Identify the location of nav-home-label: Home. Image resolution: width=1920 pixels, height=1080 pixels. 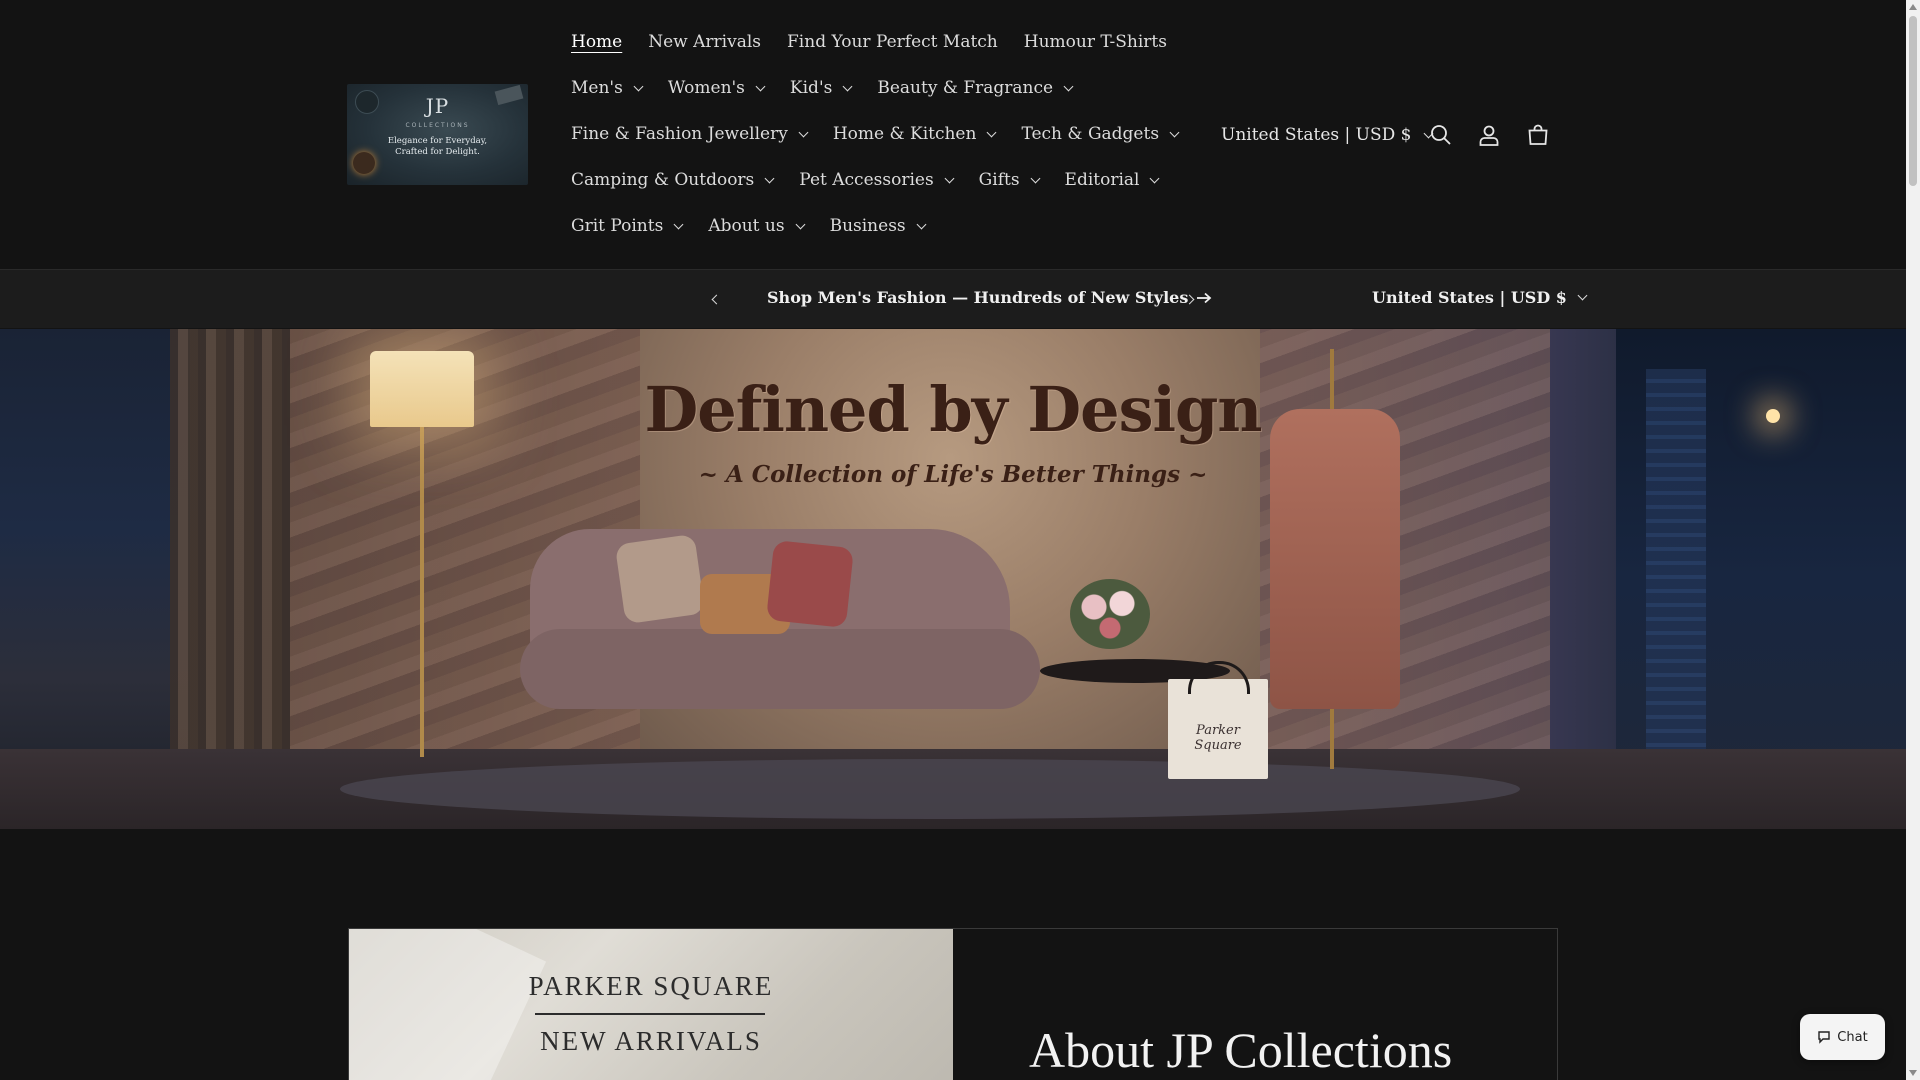
(597, 42).